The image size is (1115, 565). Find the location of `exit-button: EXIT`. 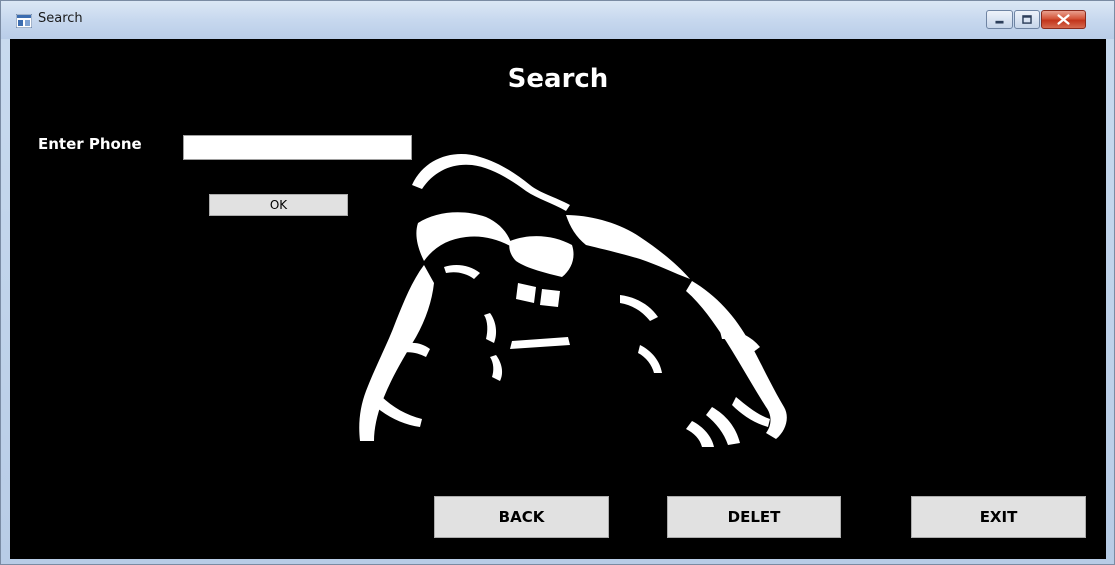

exit-button: EXIT is located at coordinates (998, 517).